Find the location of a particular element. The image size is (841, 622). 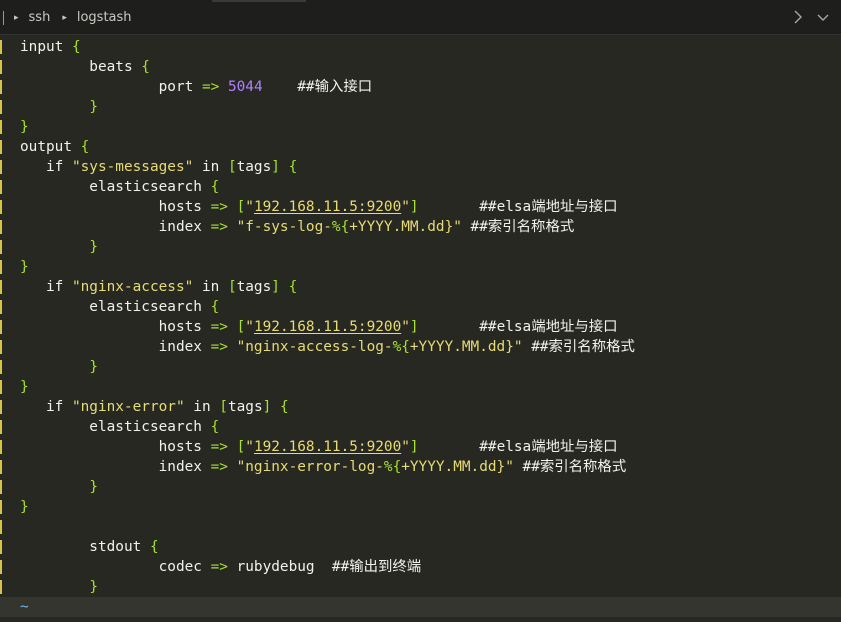

code-token: rubydebug ##输出到终端 is located at coordinates (324, 567).